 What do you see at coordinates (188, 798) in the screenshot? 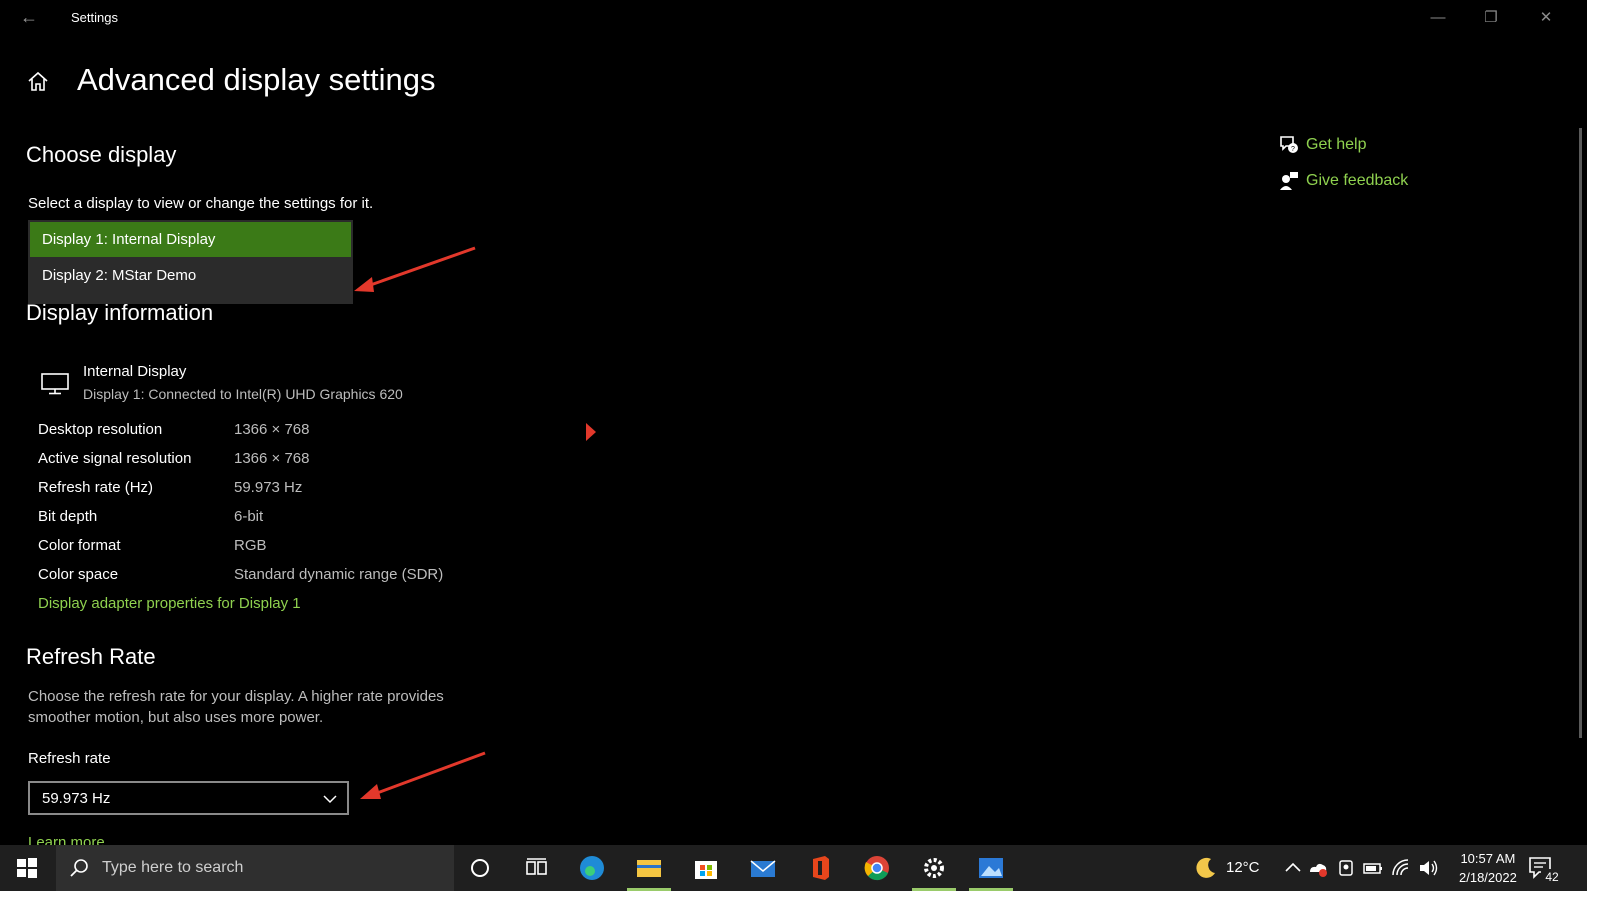
I see `refresh-rate-select: 59.973 Hz` at bounding box center [188, 798].